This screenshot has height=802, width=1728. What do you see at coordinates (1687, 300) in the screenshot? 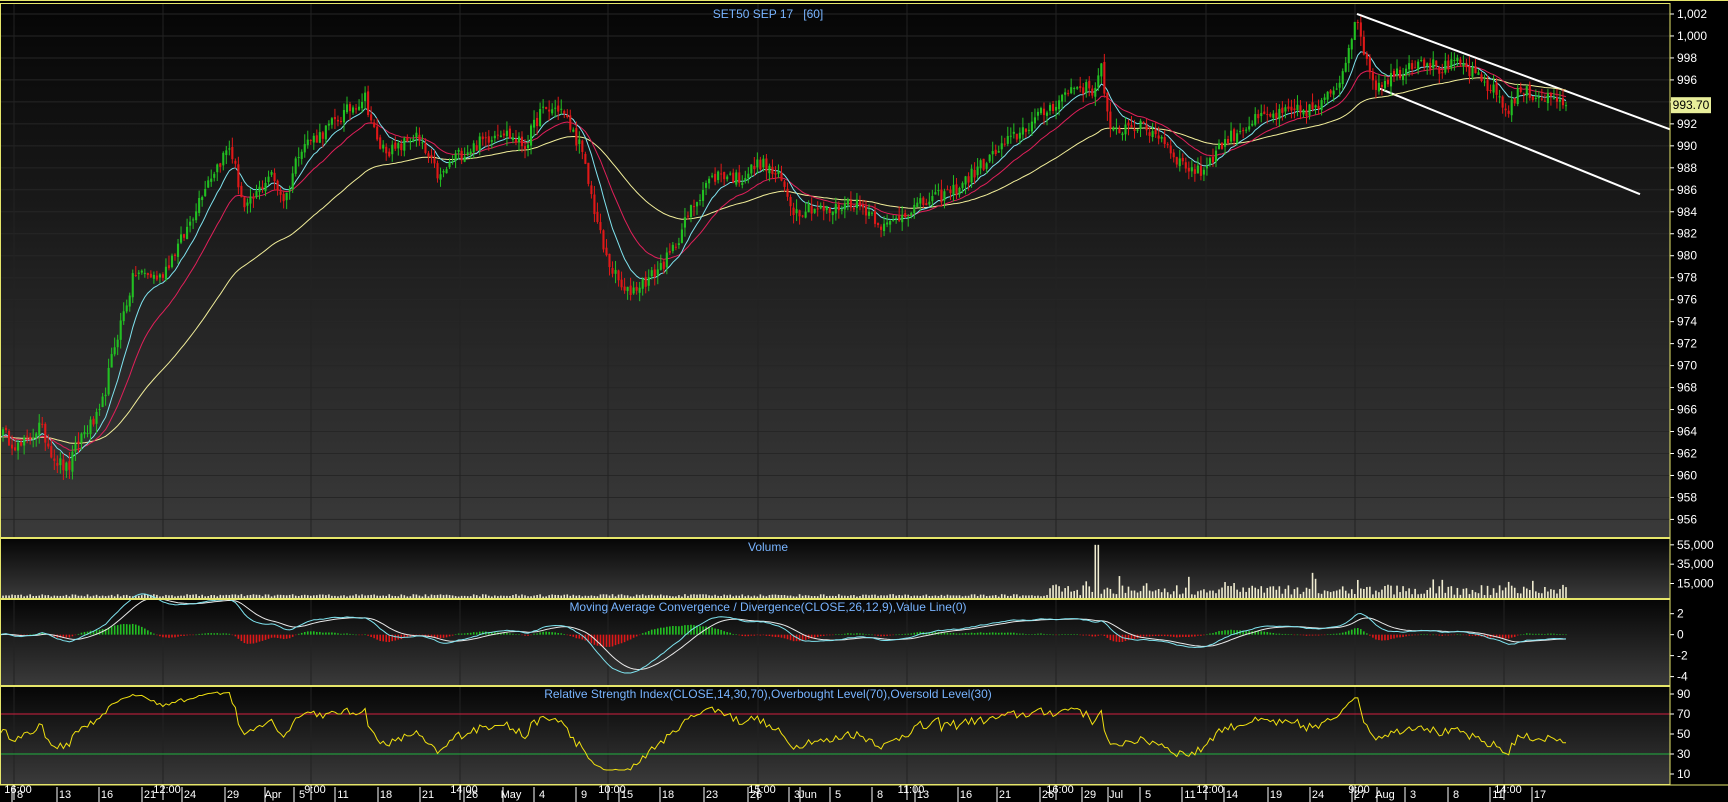
I see `price-y-tick-label: 976` at bounding box center [1687, 300].